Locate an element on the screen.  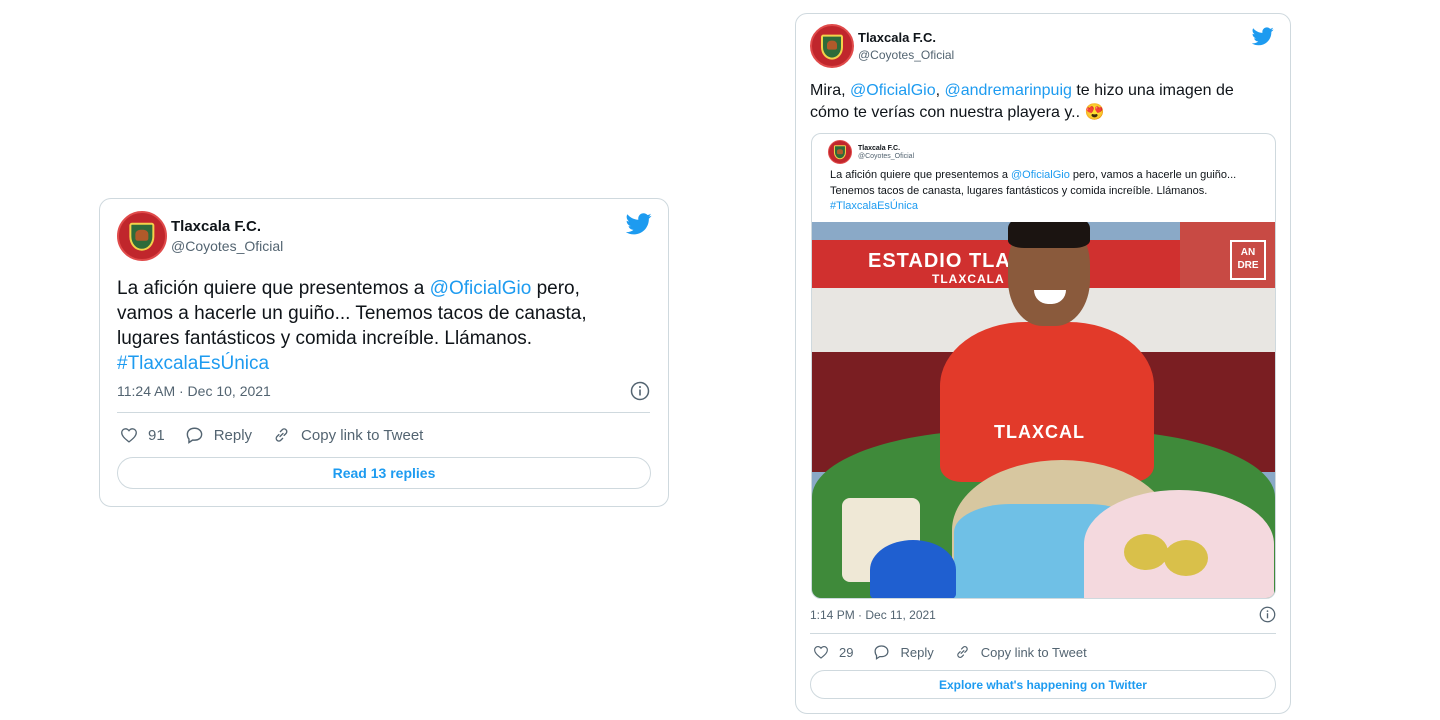
timestamp: 1:14 PM · Dec 11, 2021 is located at coordinates (873, 615).